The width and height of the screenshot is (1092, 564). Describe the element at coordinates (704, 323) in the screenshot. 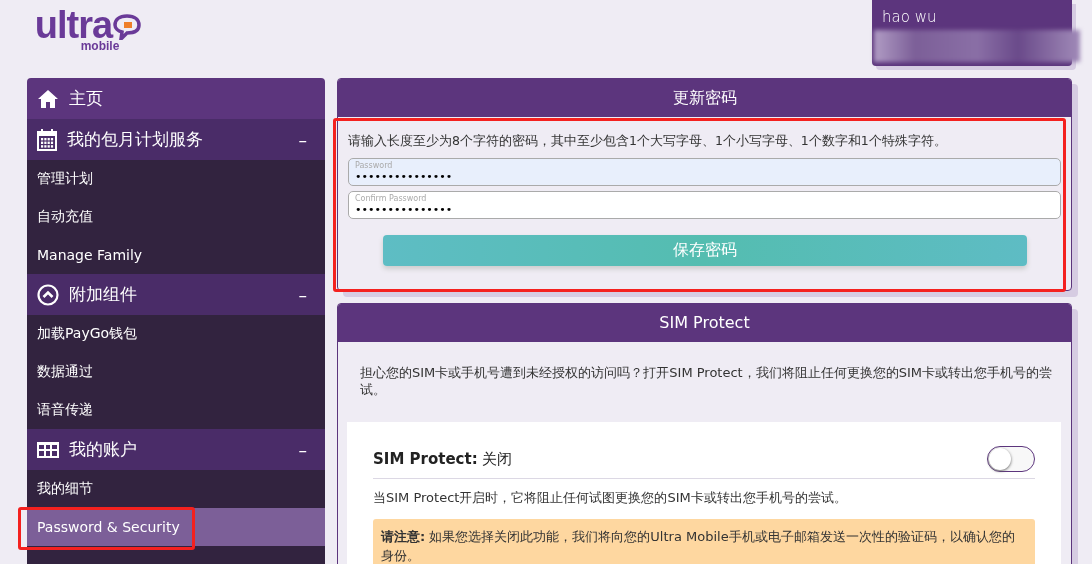

I see `panel-title: SIM Protect` at that location.